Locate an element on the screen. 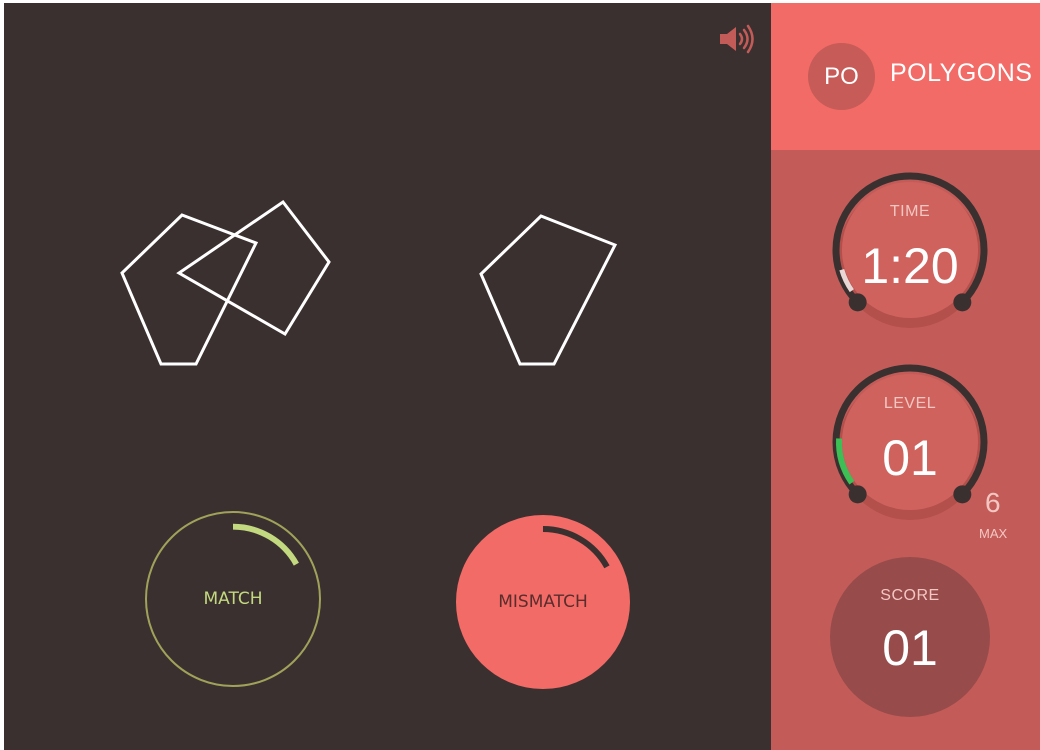 This screenshot has width=1040, height=750. time-label: TIME is located at coordinates (910, 211).